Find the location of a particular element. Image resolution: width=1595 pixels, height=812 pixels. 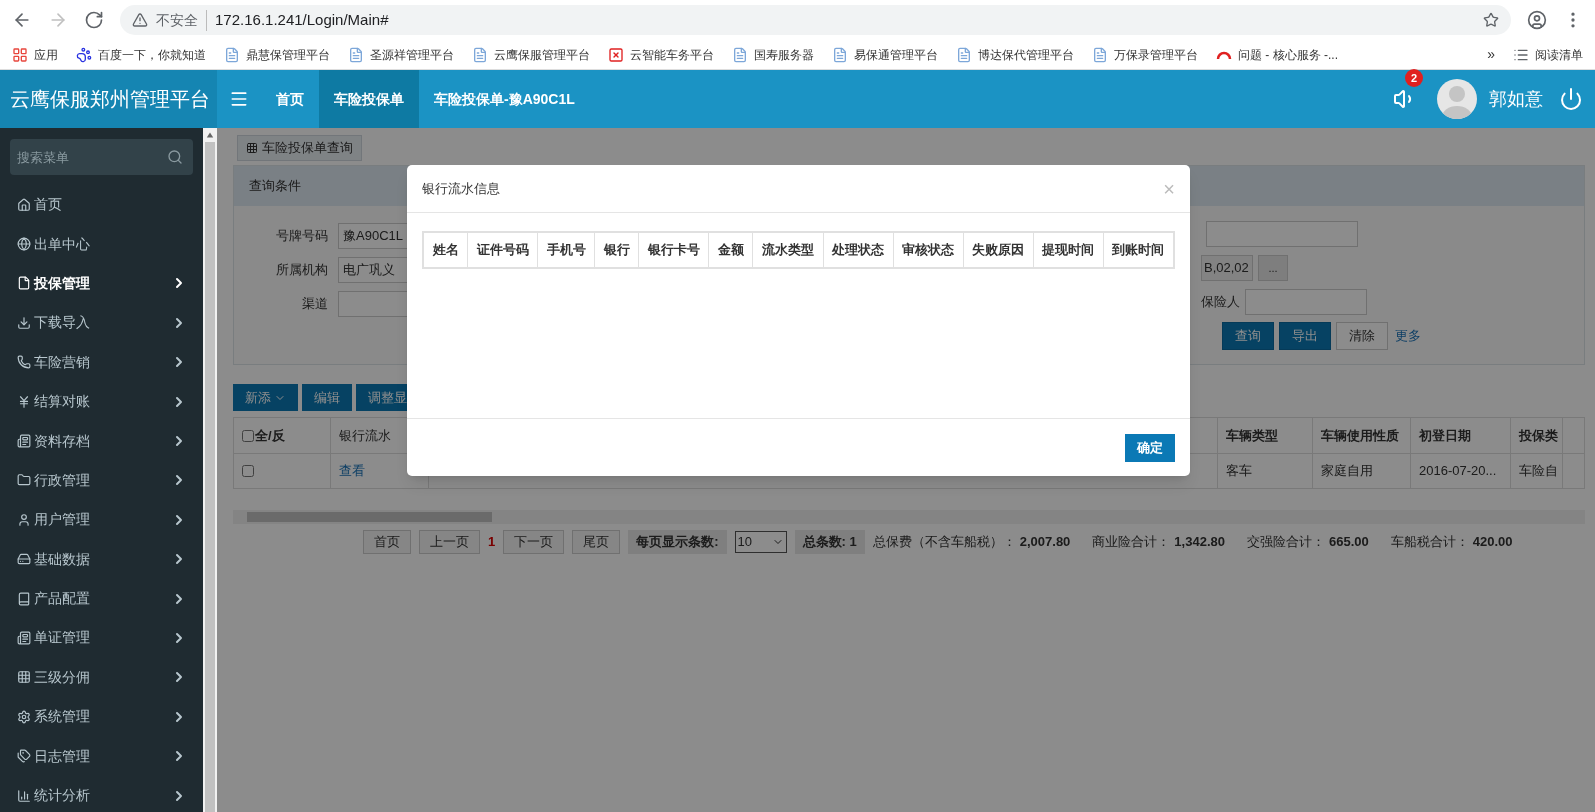

bookmark-link: 百度一下，你就知道 is located at coordinates (152, 54).